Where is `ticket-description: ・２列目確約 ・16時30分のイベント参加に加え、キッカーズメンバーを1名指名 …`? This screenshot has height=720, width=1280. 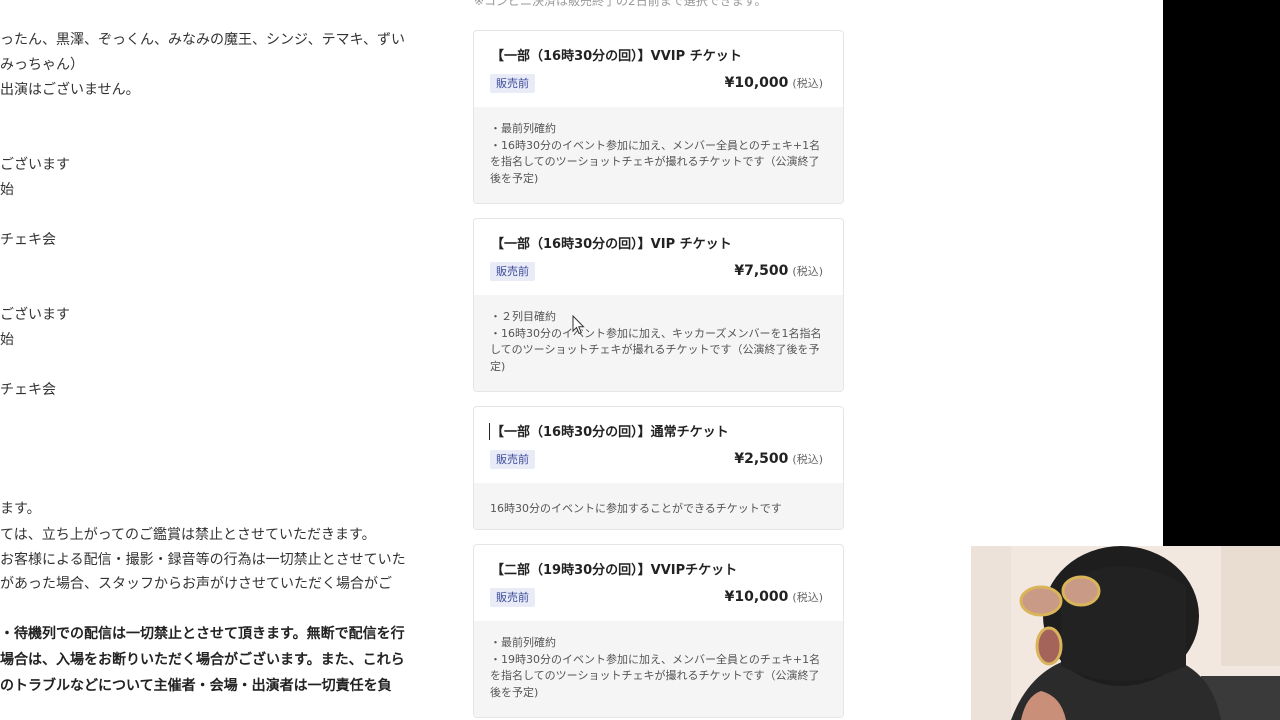 ticket-description: ・２列目確約 ・16時30分のイベント参加に加え、キッカーズメンバーを1名指名 … is located at coordinates (658, 343).